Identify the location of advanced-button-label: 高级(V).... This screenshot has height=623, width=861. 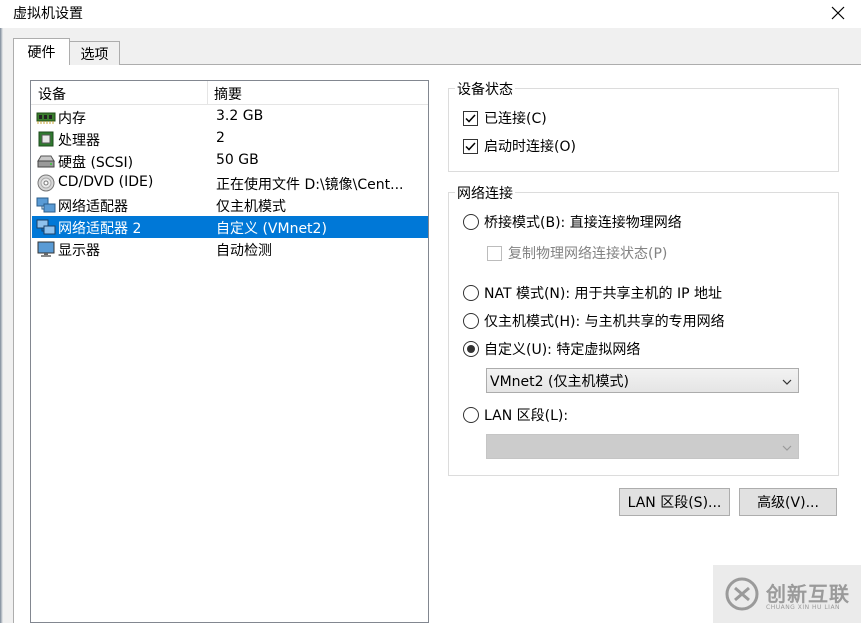
(788, 503).